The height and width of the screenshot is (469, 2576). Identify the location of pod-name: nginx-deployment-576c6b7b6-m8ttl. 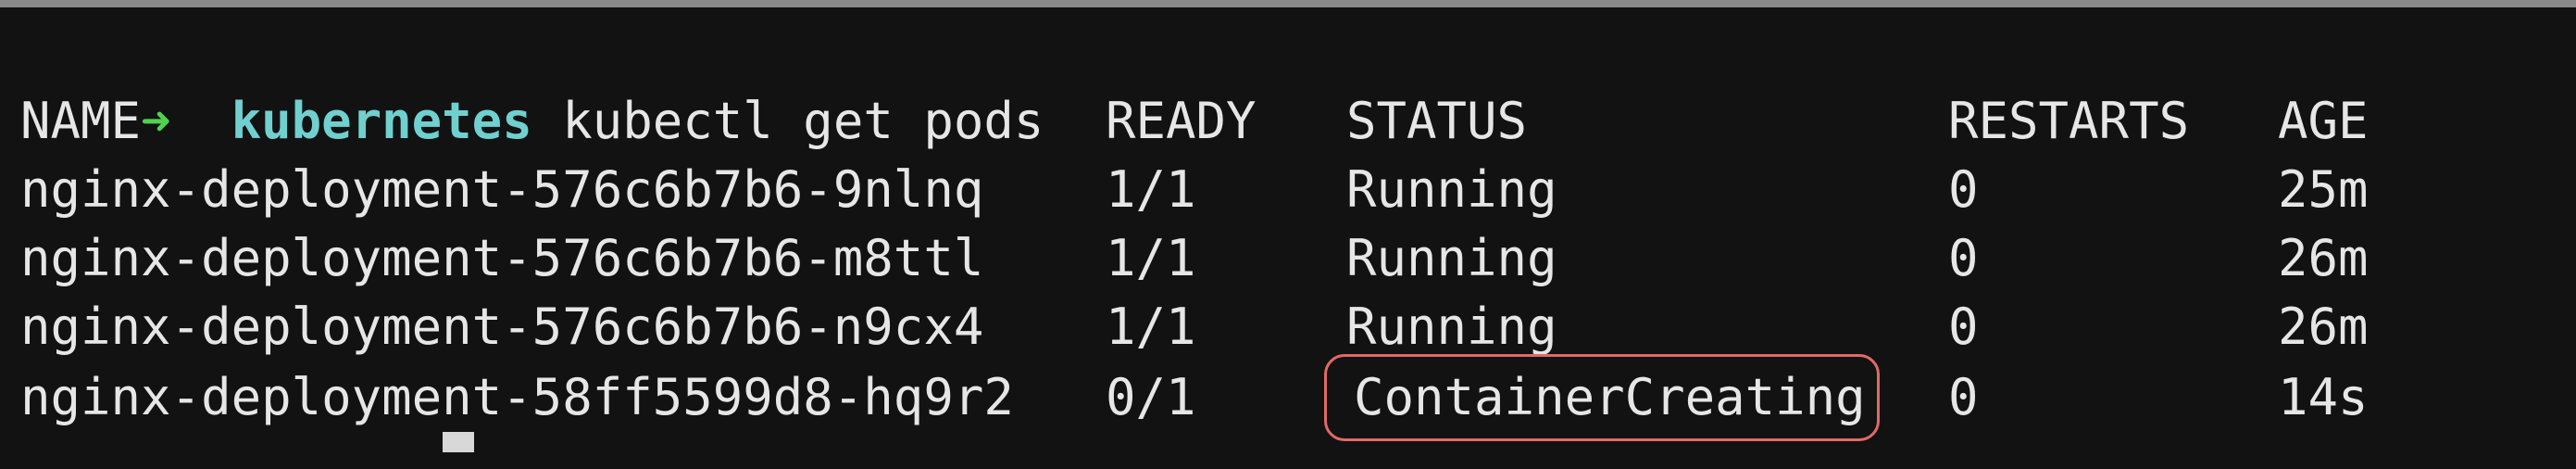
(502, 258).